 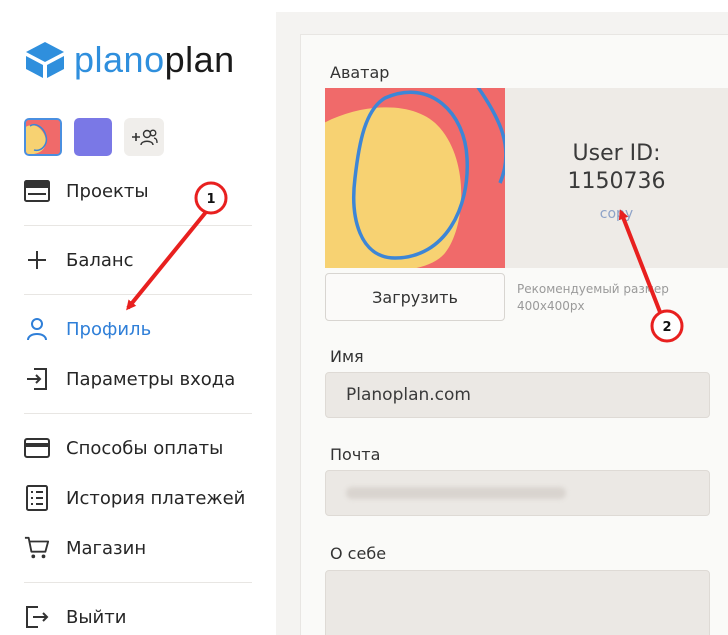 I want to click on name-value: Planoplan.com, so click(x=408, y=395).